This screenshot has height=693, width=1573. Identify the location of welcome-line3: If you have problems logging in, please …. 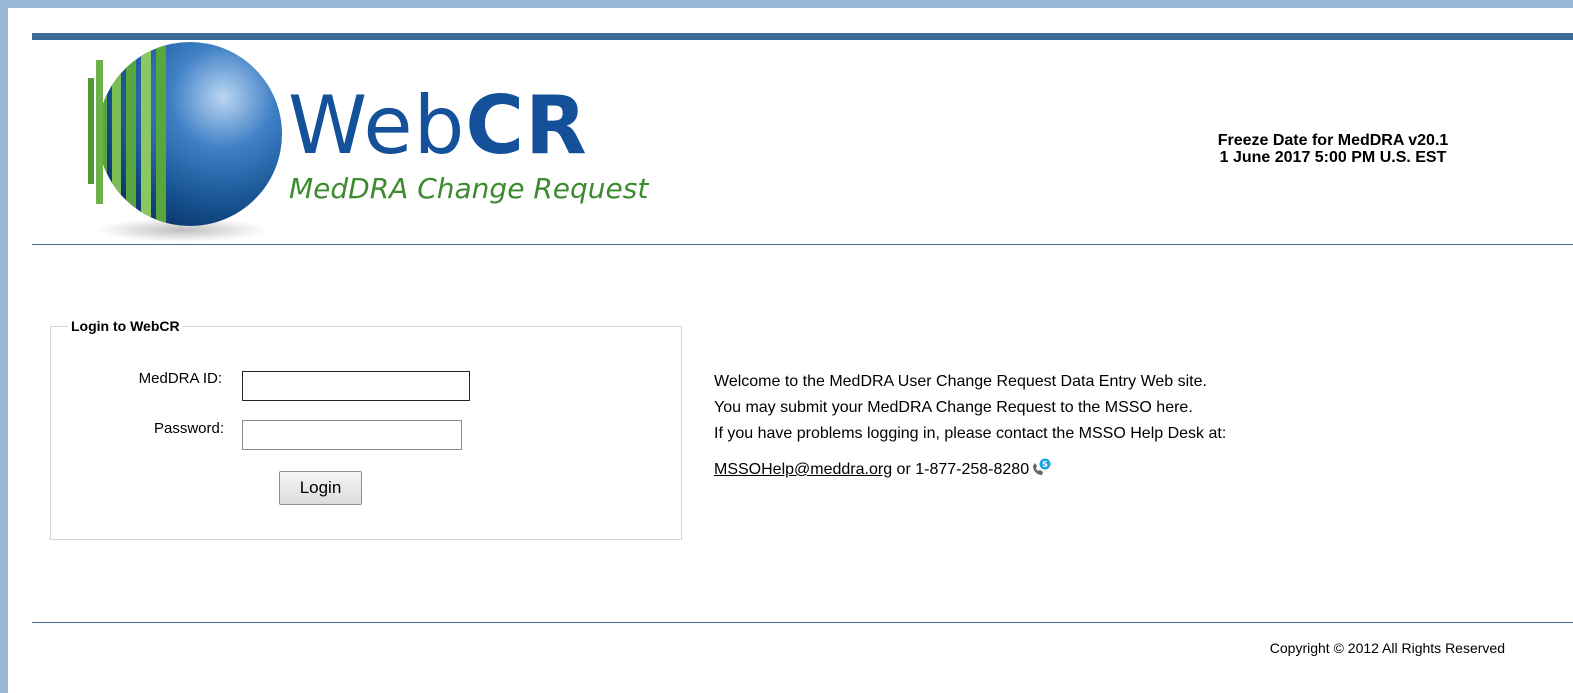
(970, 433).